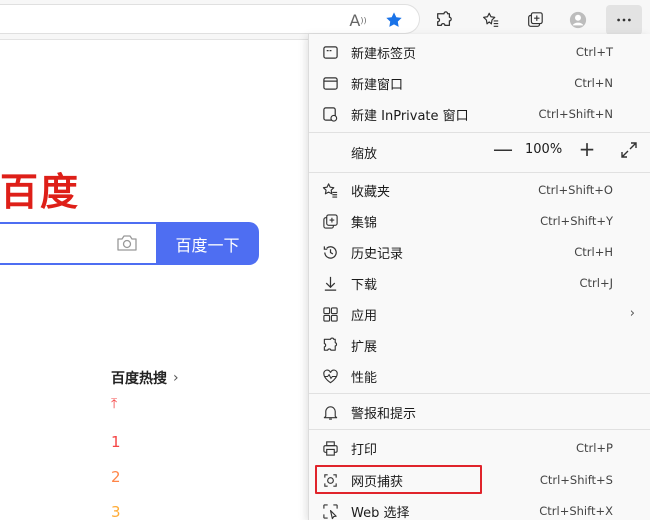  Describe the element at coordinates (364, 285) in the screenshot. I see `menu-item-label: 下载` at that location.